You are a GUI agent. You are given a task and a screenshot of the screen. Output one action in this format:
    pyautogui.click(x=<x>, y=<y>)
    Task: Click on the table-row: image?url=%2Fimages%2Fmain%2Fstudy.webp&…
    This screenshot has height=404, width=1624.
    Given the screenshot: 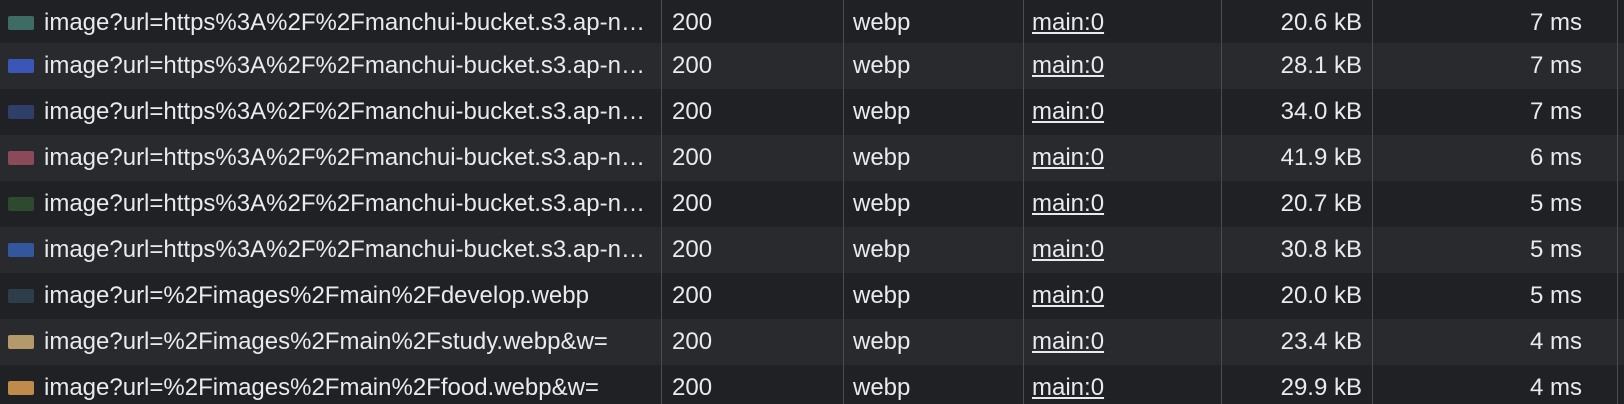 What is the action you would take?
    pyautogui.click(x=812, y=342)
    